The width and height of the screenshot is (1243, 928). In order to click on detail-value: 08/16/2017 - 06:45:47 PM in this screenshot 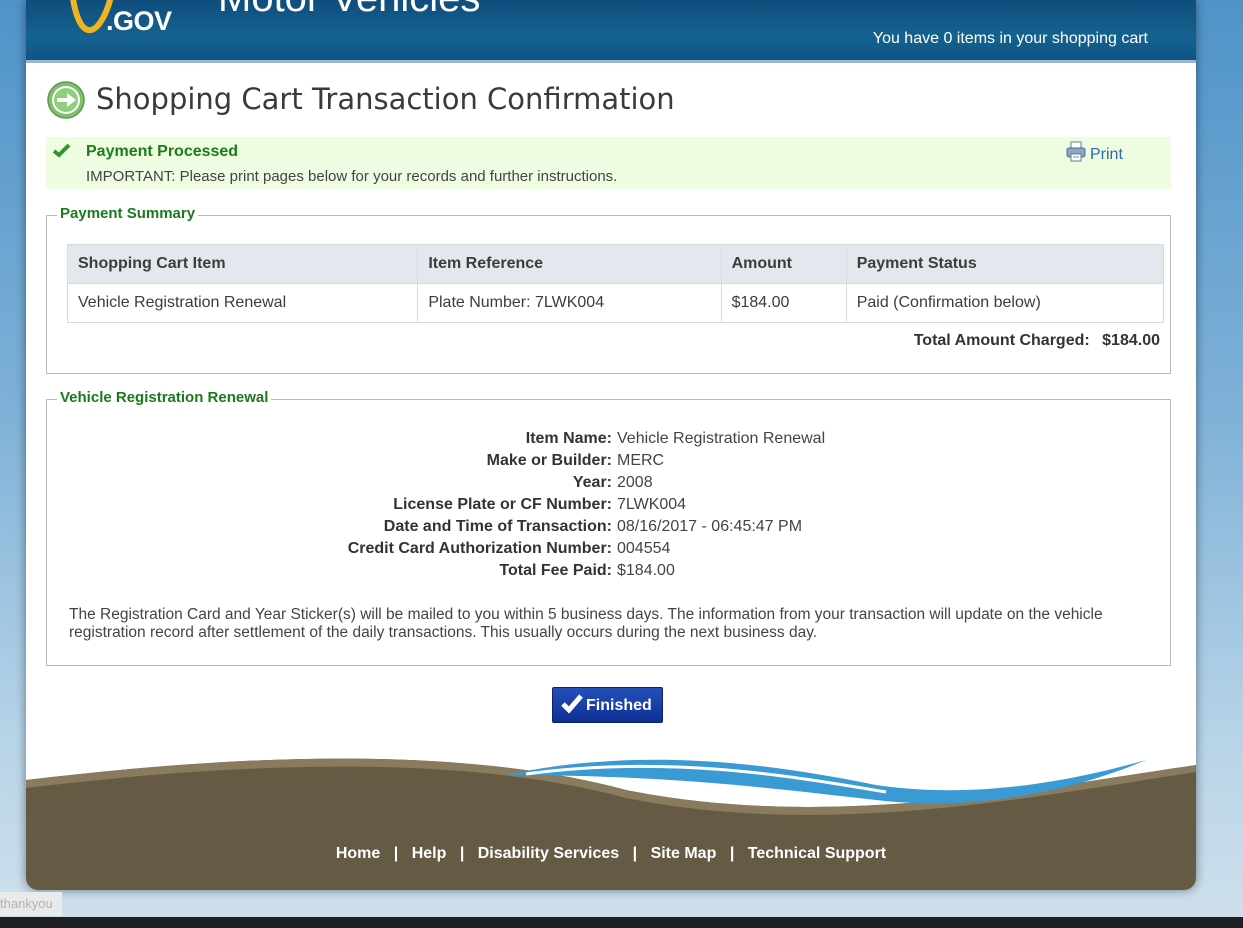, I will do `click(710, 526)`.